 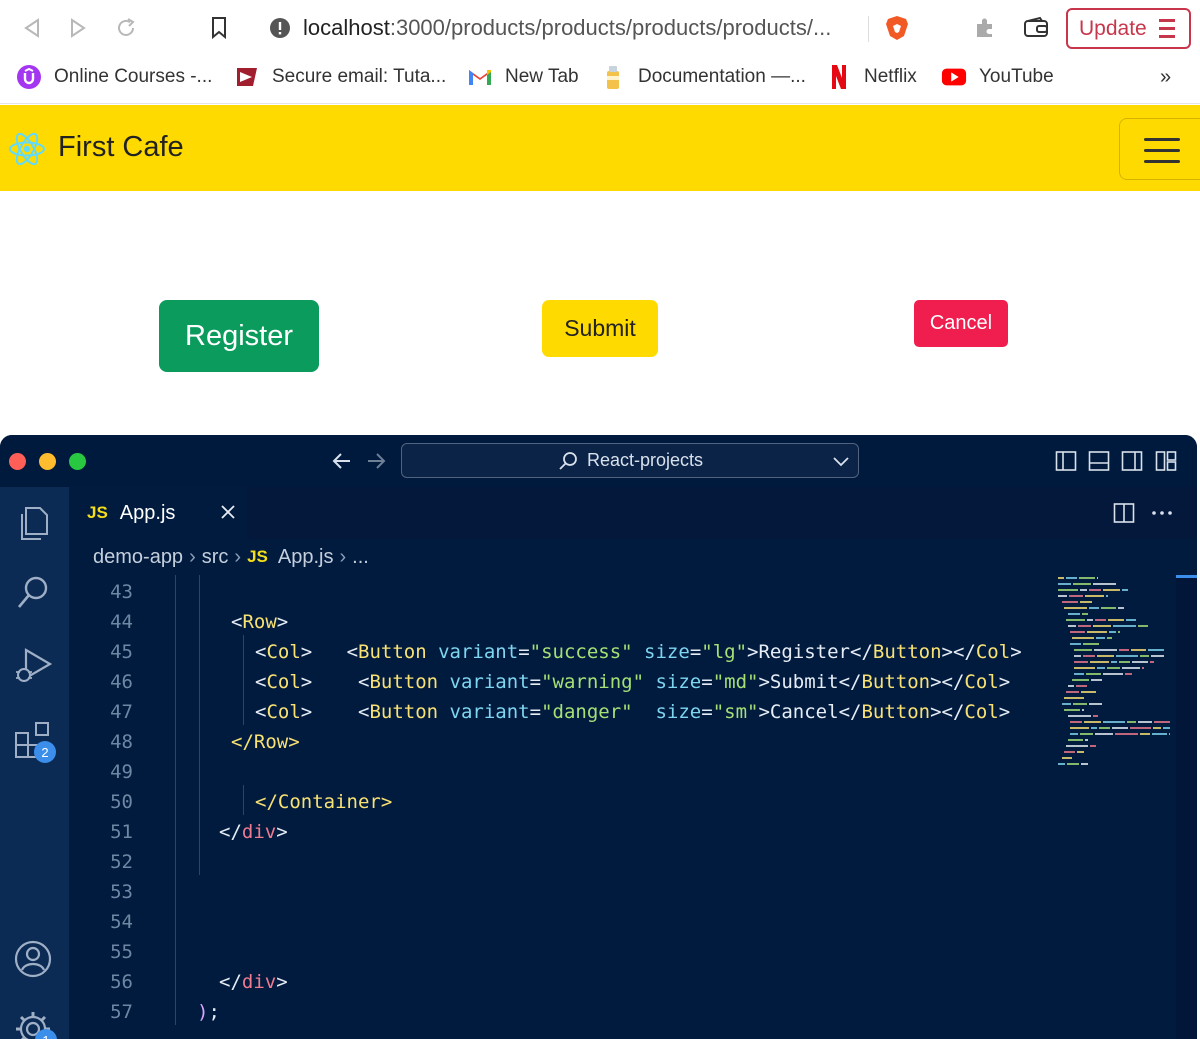 What do you see at coordinates (890, 76) in the screenshot?
I see `bookmark-label: Netflix` at bounding box center [890, 76].